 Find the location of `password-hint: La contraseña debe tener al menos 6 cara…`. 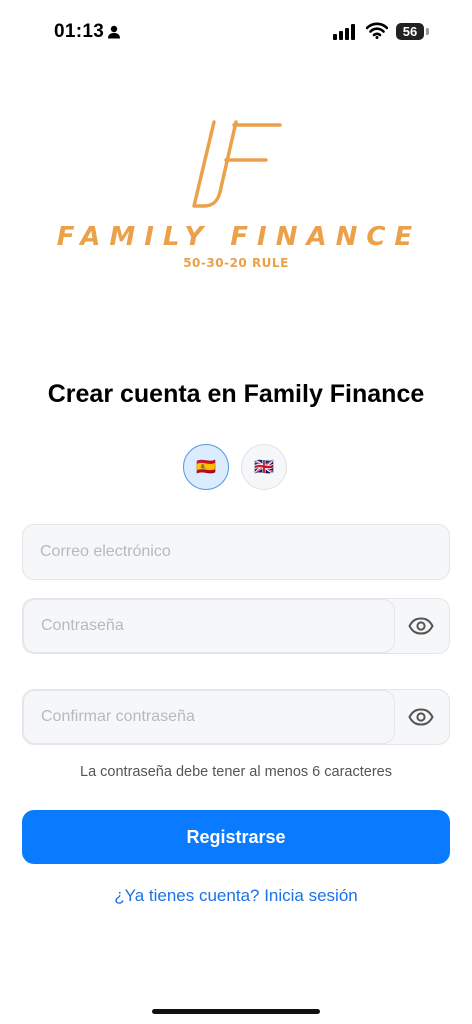

password-hint: La contraseña debe tener al menos 6 cara… is located at coordinates (236, 772).